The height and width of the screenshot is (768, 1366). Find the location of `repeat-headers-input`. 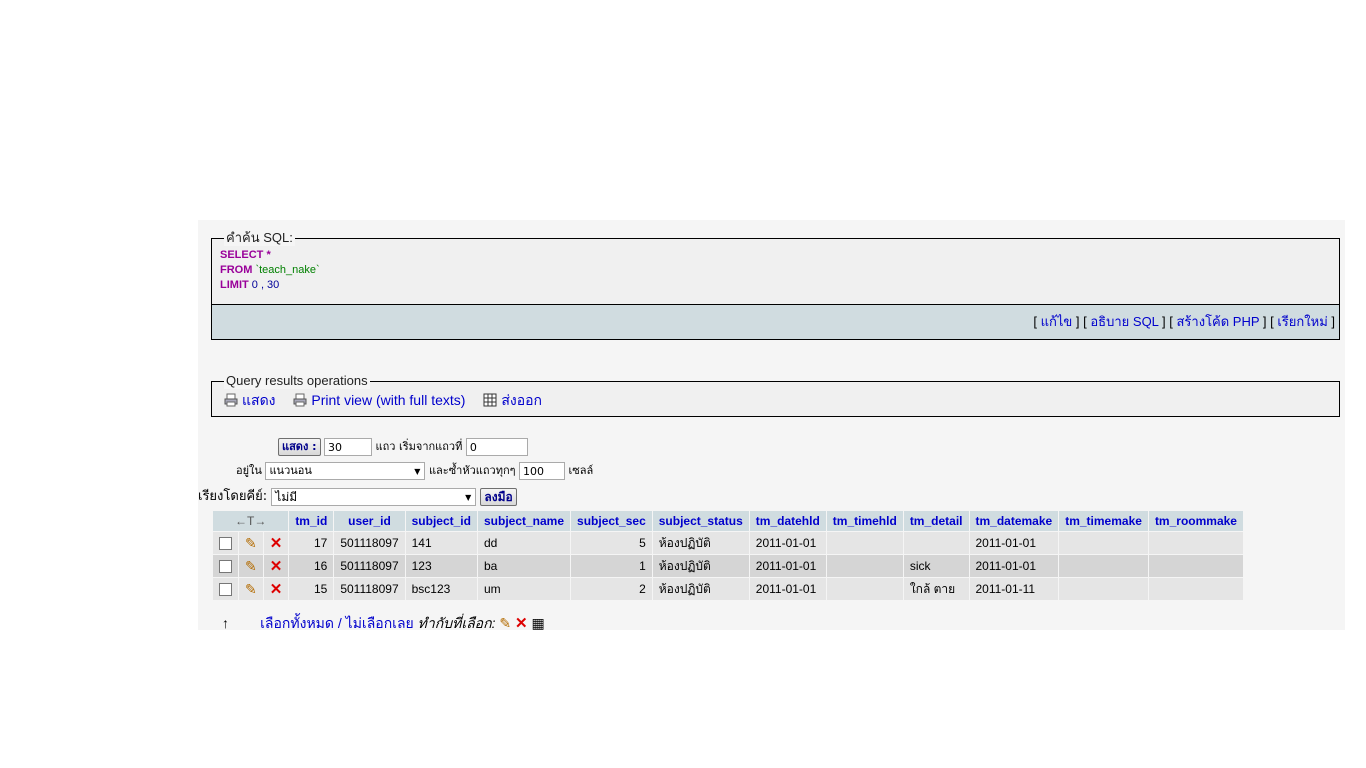

repeat-headers-input is located at coordinates (542, 471).